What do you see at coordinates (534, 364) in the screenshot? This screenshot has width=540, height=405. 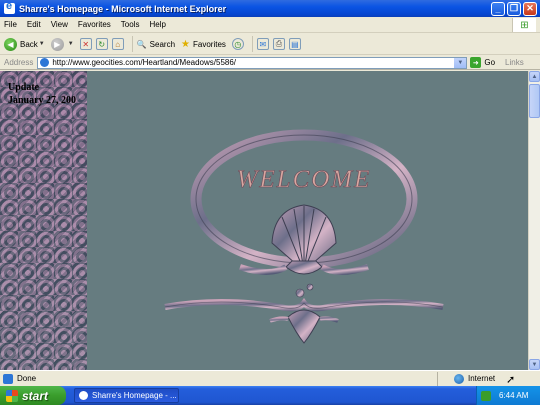 I see `scroll-down-button: ▼` at bounding box center [534, 364].